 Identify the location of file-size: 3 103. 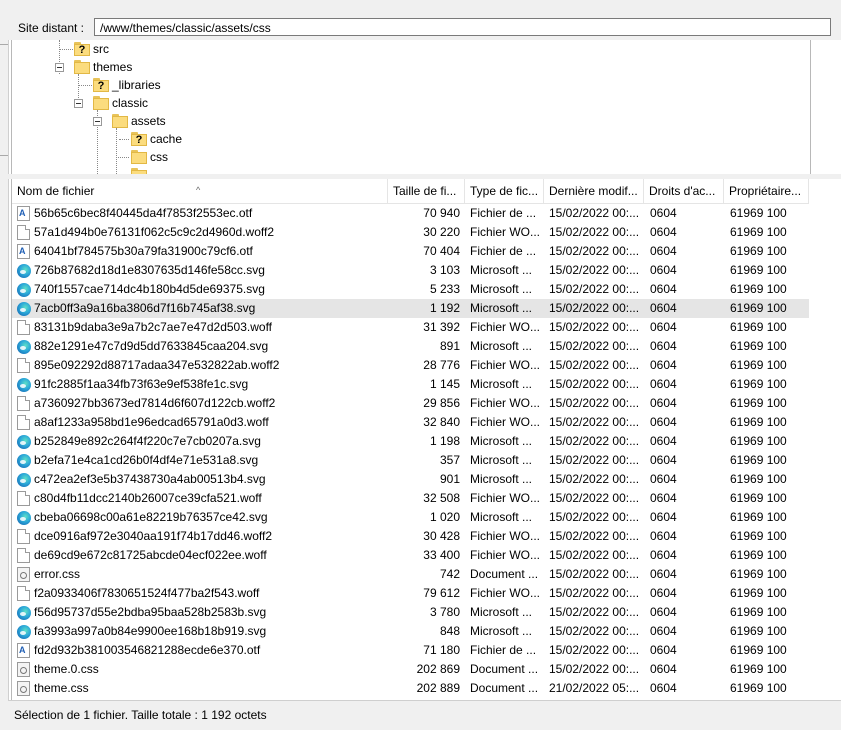
(444, 270).